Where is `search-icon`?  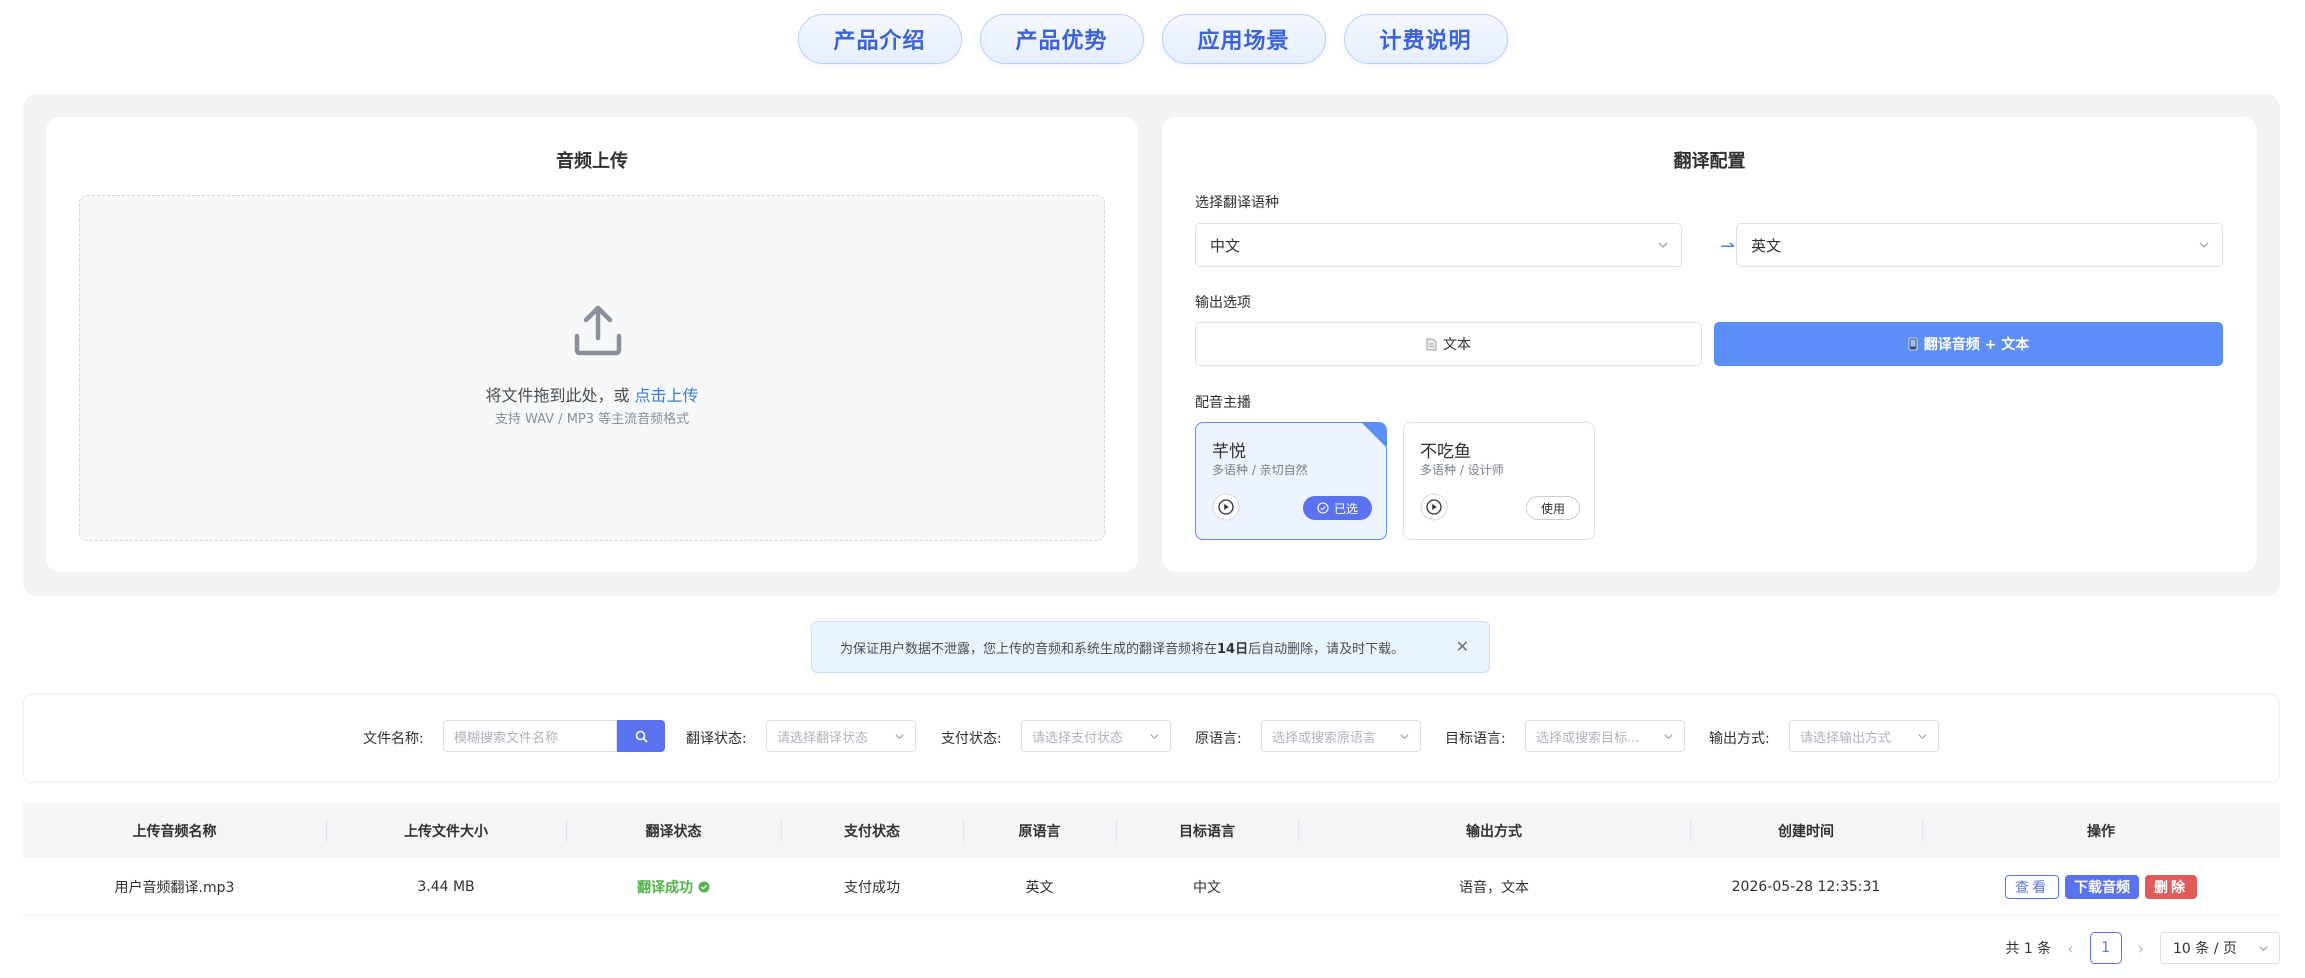 search-icon is located at coordinates (641, 736).